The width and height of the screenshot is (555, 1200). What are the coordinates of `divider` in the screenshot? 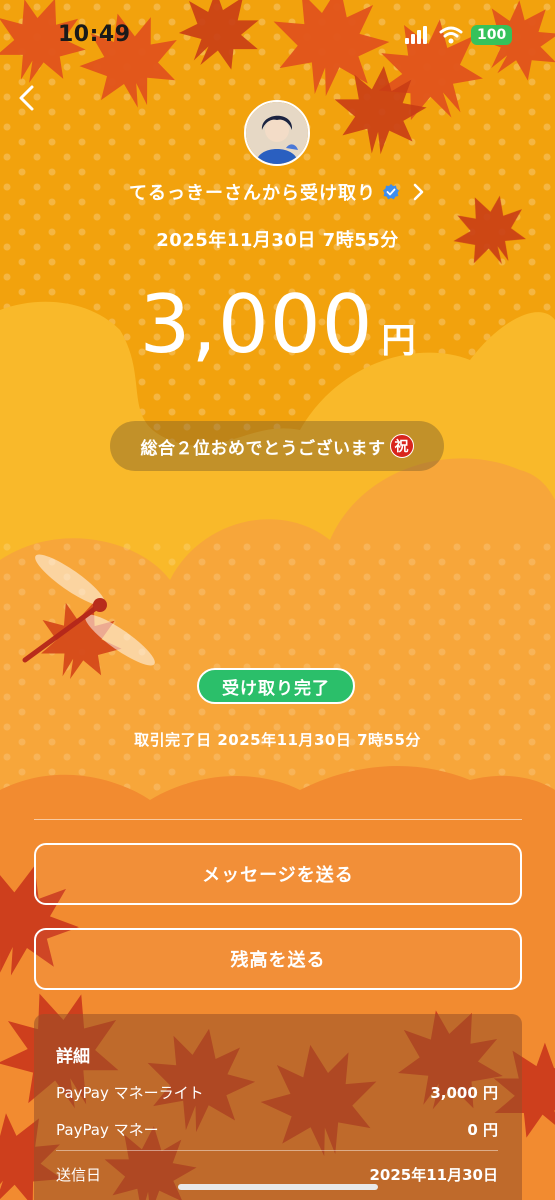 It's located at (278, 819).